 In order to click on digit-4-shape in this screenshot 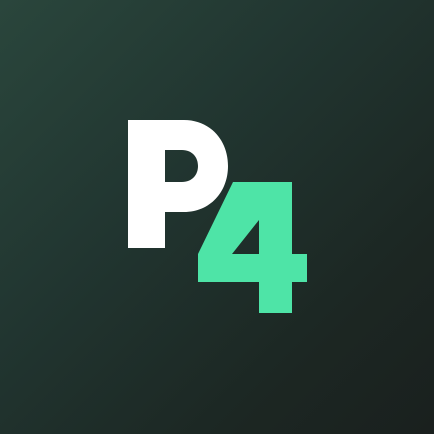, I will do `click(252, 247)`.